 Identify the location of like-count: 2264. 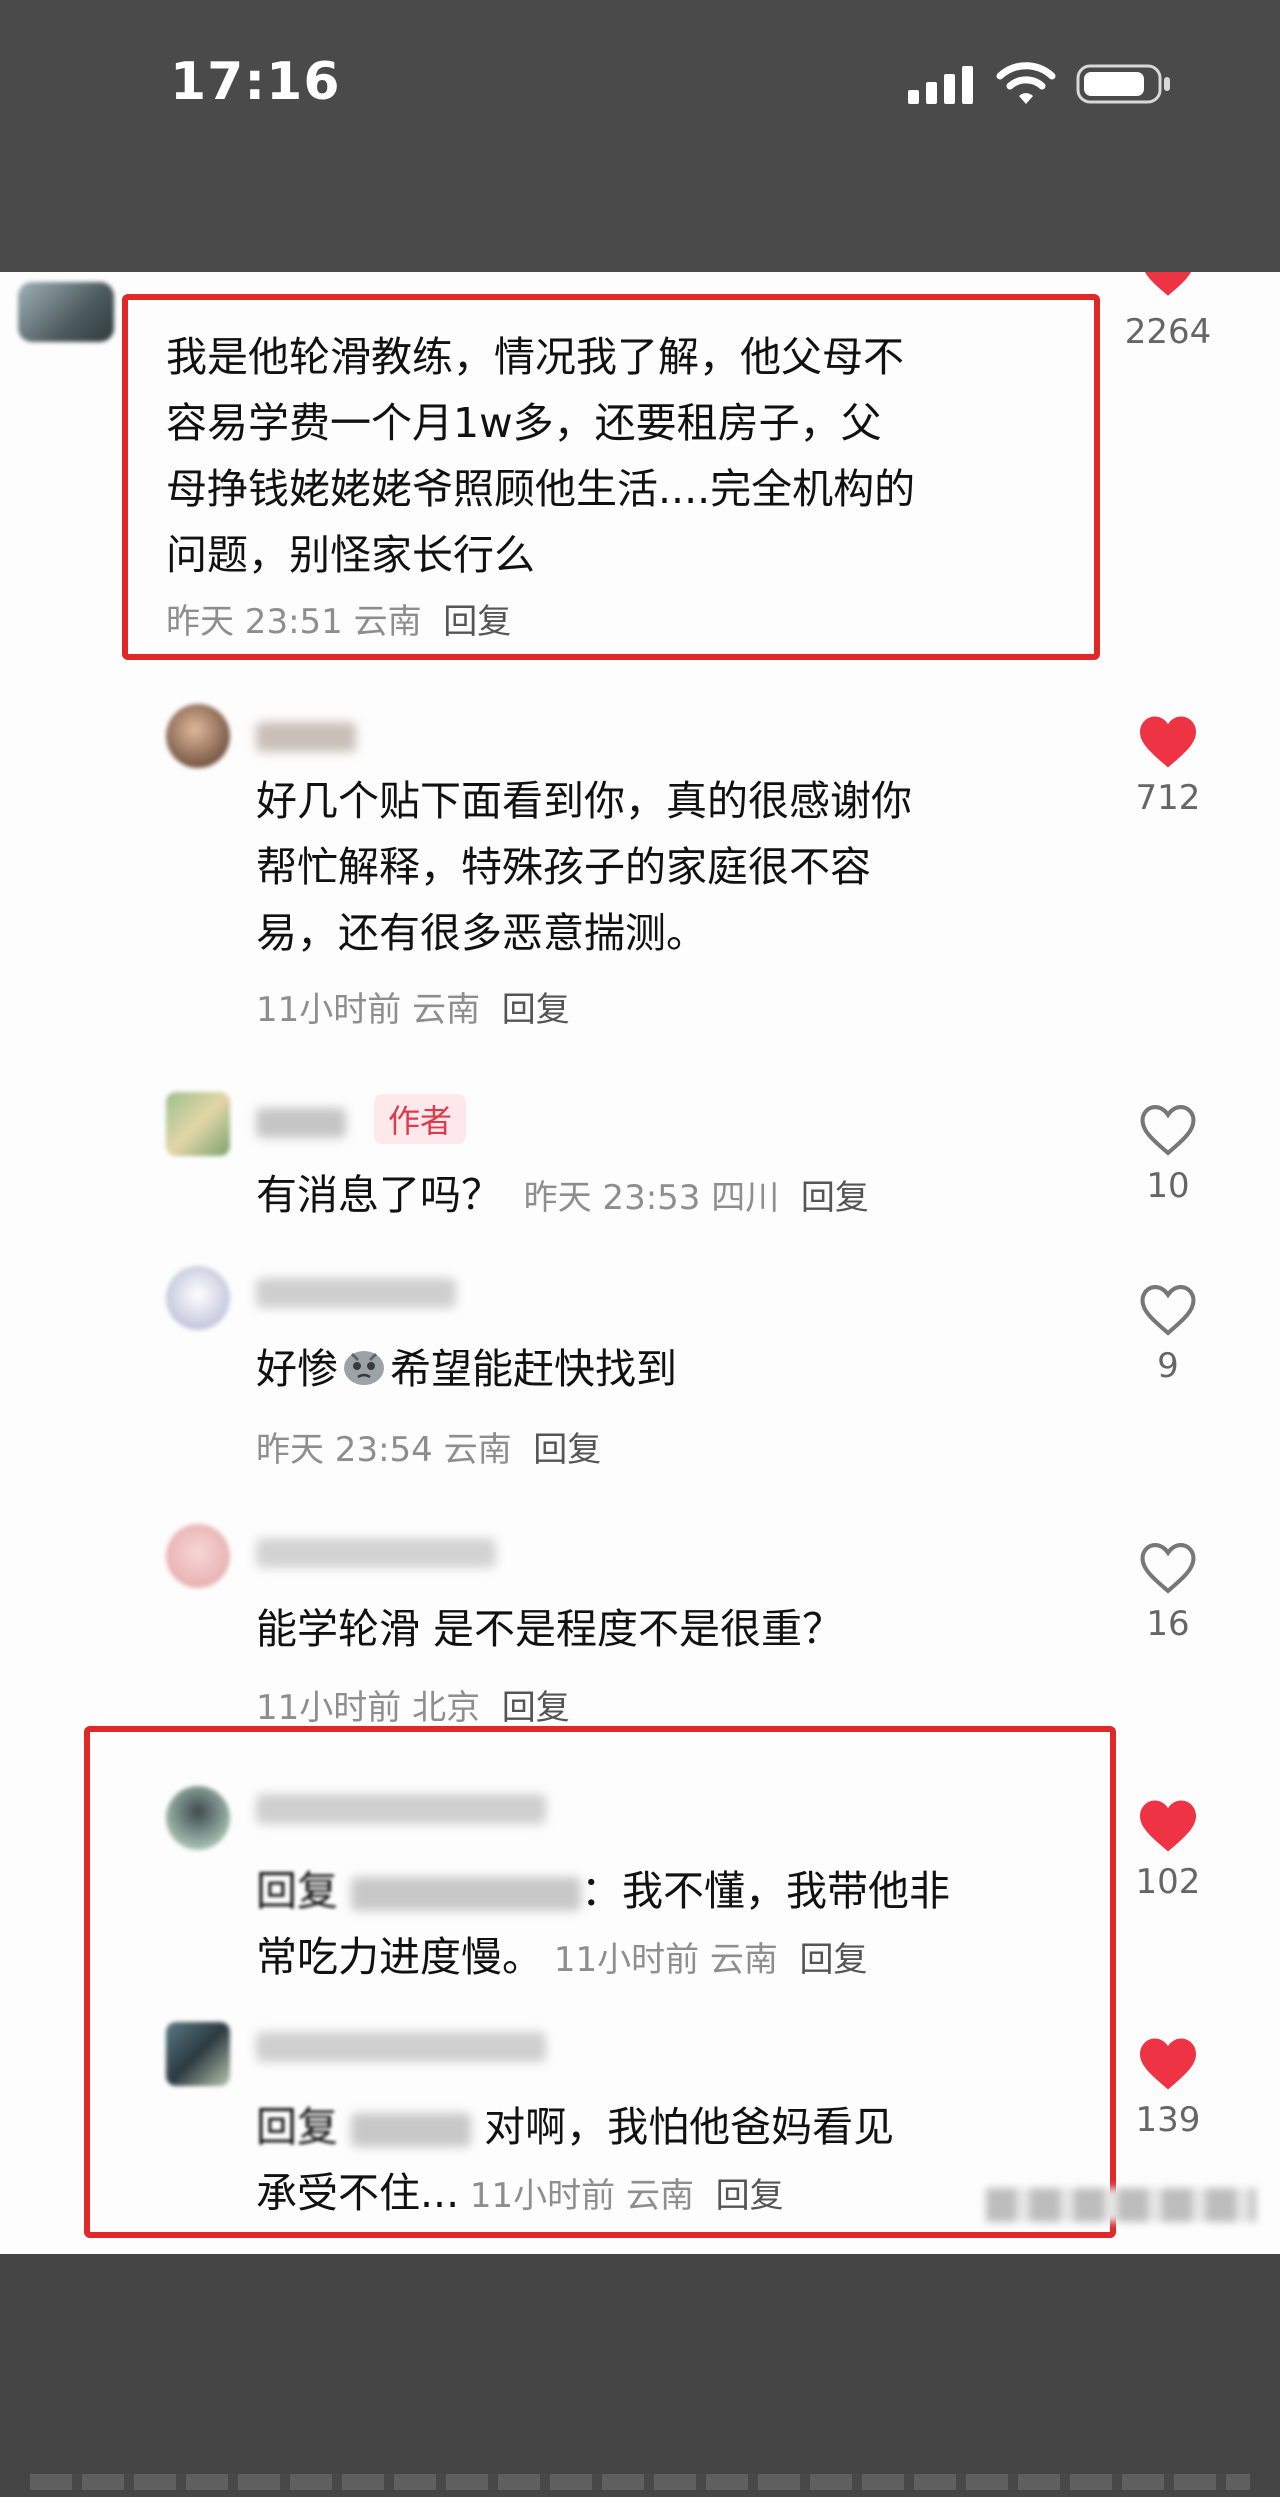
(1168, 332).